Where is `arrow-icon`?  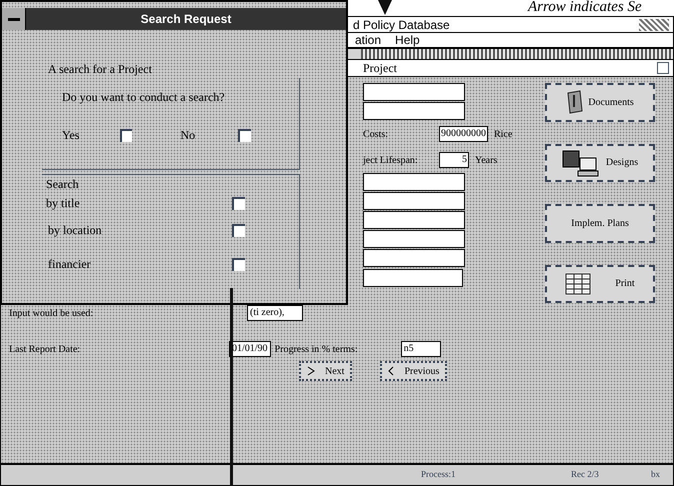
arrow-icon is located at coordinates (385, 7).